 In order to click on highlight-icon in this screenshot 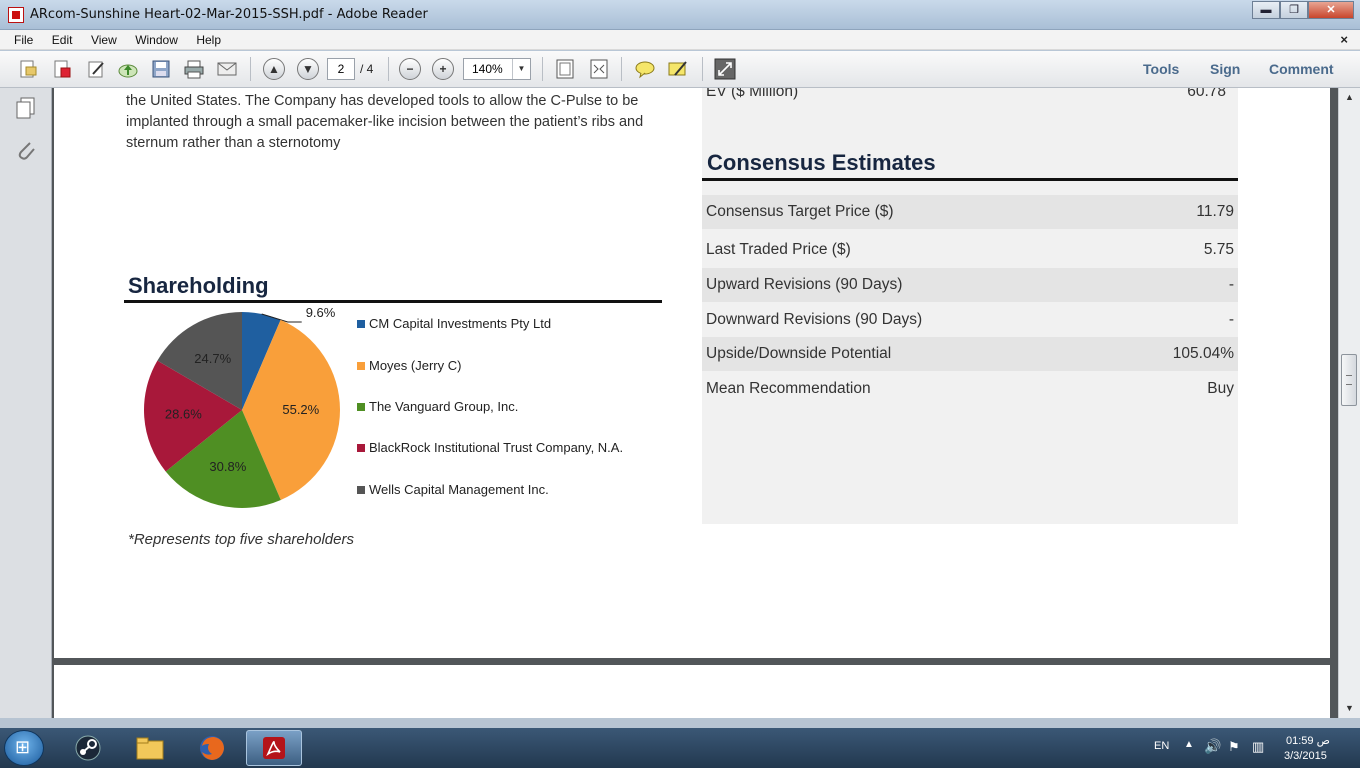, I will do `click(678, 69)`.